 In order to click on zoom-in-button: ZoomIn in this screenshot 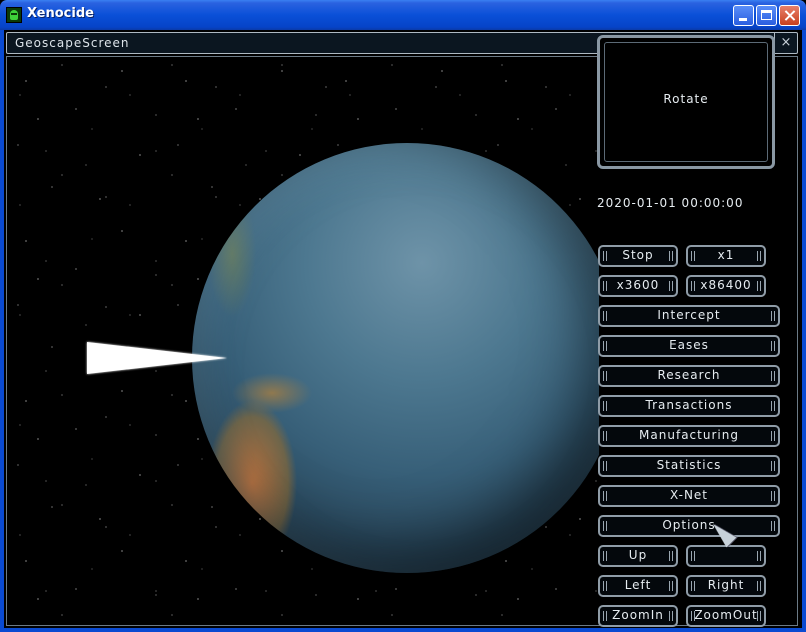, I will do `click(638, 616)`.